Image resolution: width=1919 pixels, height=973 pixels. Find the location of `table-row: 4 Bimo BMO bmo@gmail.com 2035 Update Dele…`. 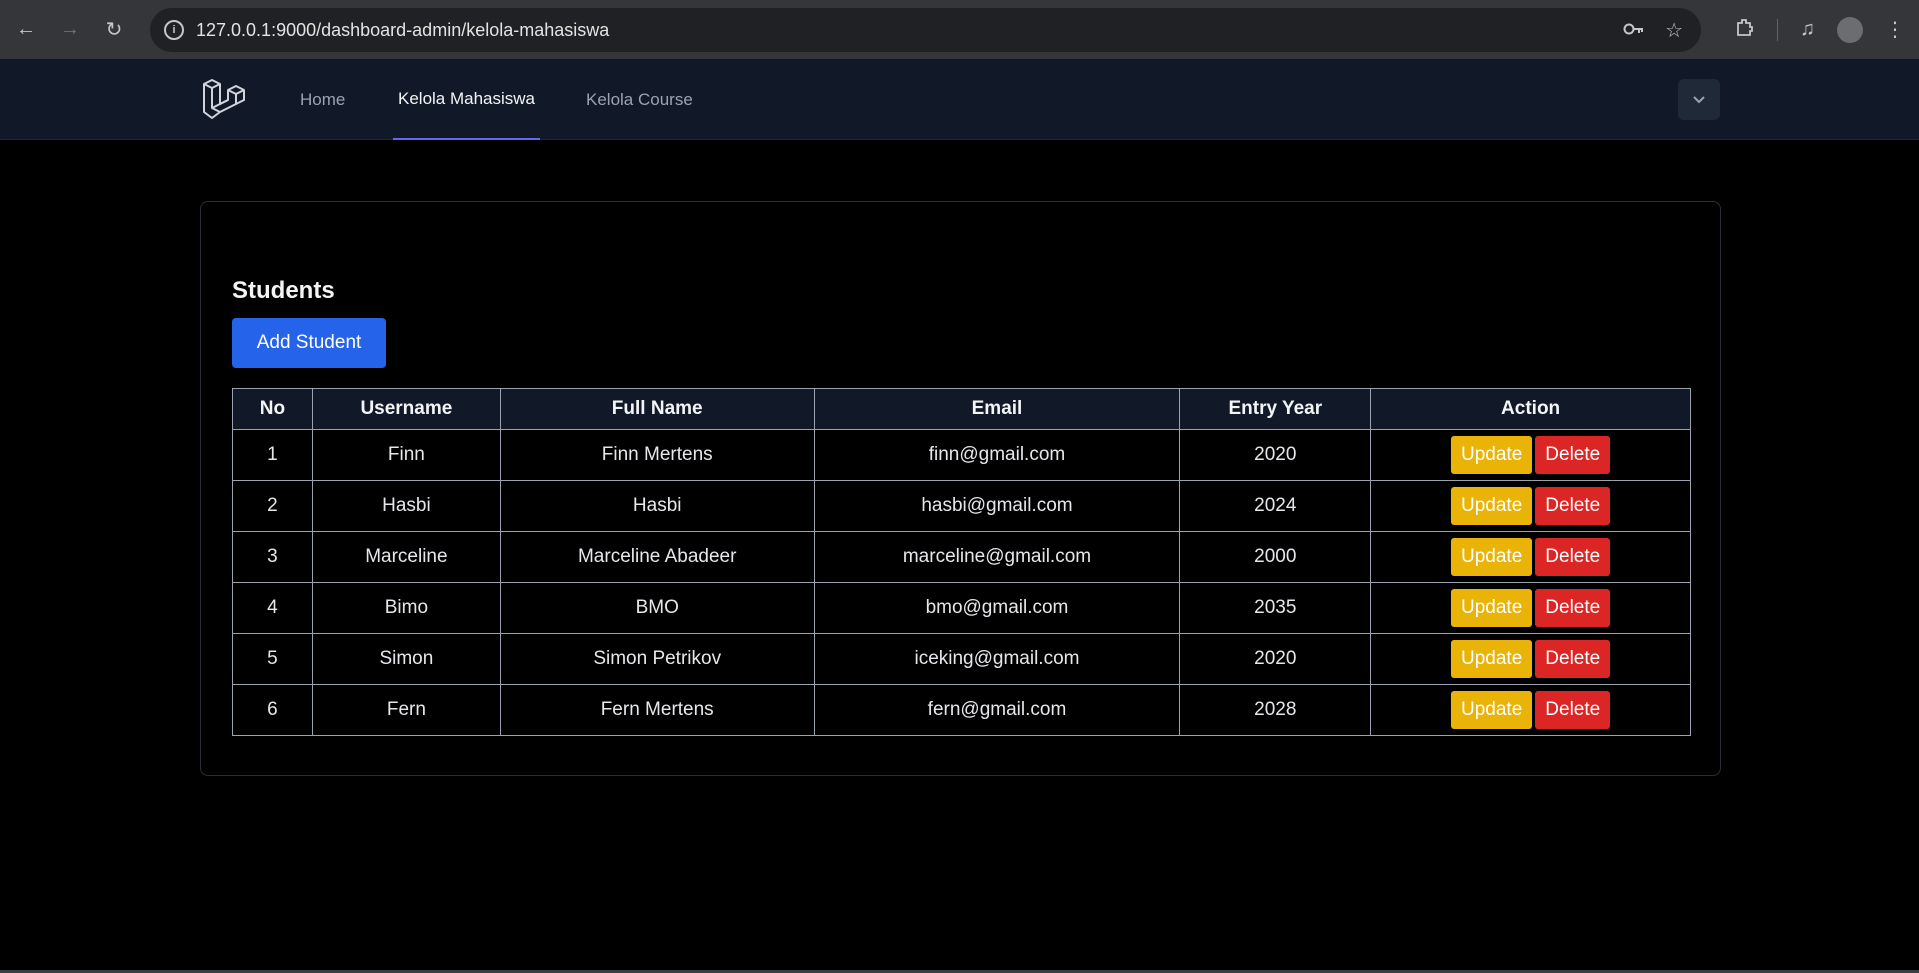

table-row: 4 Bimo BMO bmo@gmail.com 2035 Update Dele… is located at coordinates (961, 608).